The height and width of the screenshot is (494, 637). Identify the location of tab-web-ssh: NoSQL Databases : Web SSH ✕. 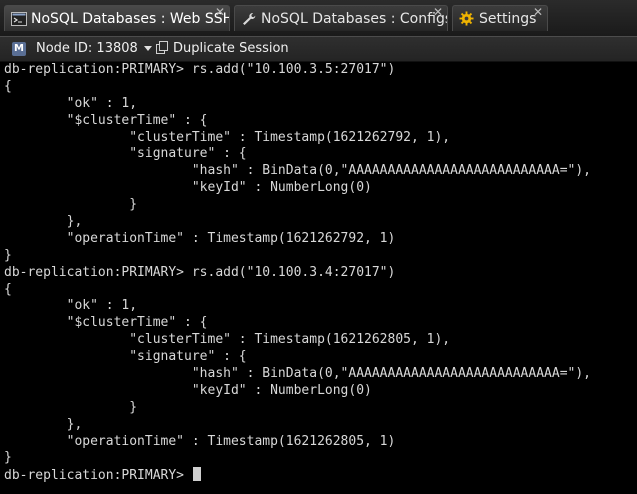
(117, 18).